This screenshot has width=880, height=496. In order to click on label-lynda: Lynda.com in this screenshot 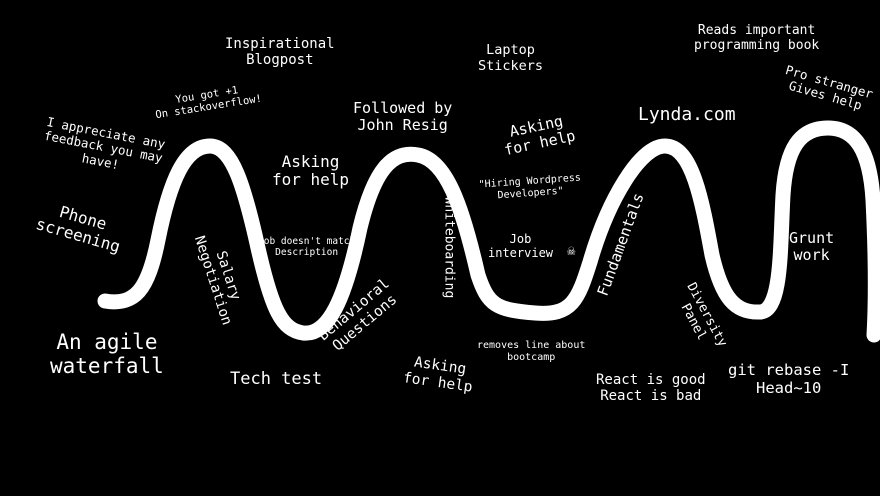, I will do `click(687, 114)`.